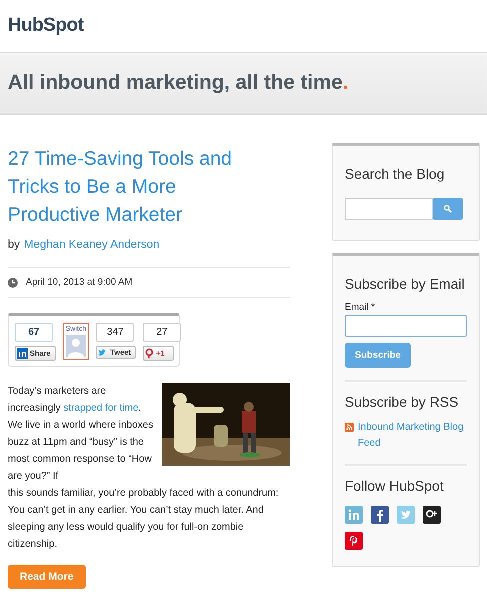 The height and width of the screenshot is (597, 487). Describe the element at coordinates (432, 515) in the screenshot. I see `google-plus-icon` at that location.